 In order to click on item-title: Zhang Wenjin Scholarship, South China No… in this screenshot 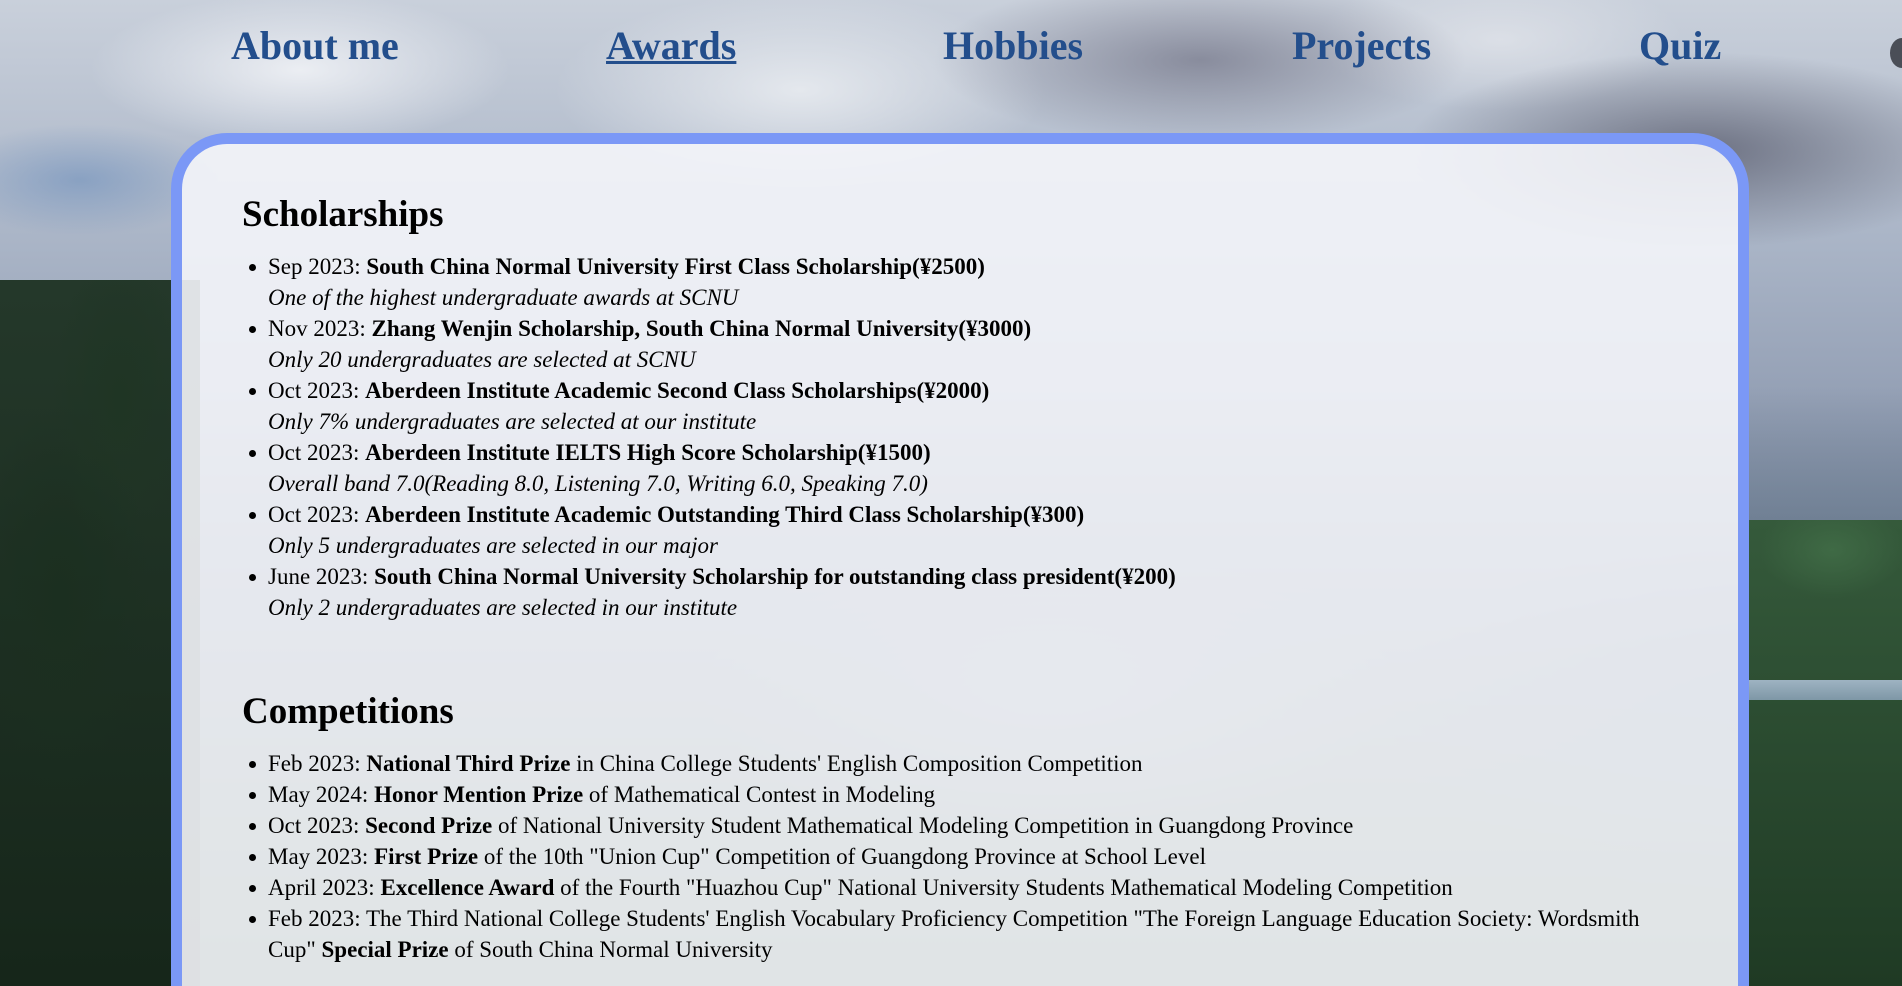, I will do `click(701, 328)`.